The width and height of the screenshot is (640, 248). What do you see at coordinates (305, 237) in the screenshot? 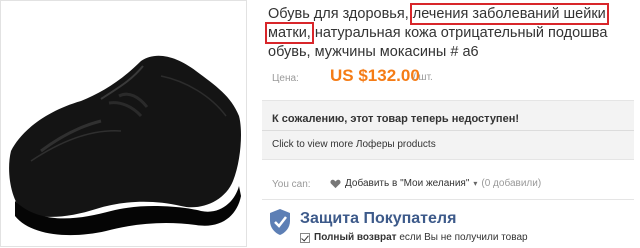
I see `check-icon` at bounding box center [305, 237].